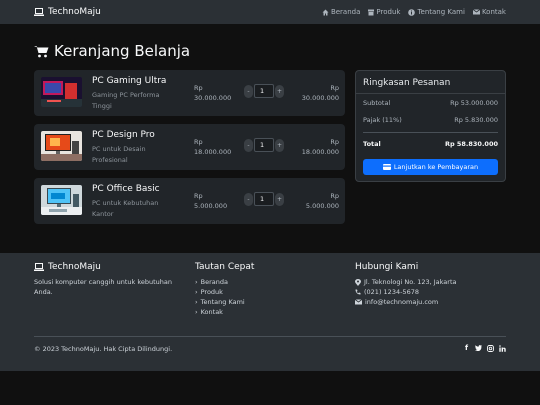 The height and width of the screenshot is (405, 540). Describe the element at coordinates (212, 93) in the screenshot. I see `product-price: Rp 30.000.000` at that location.